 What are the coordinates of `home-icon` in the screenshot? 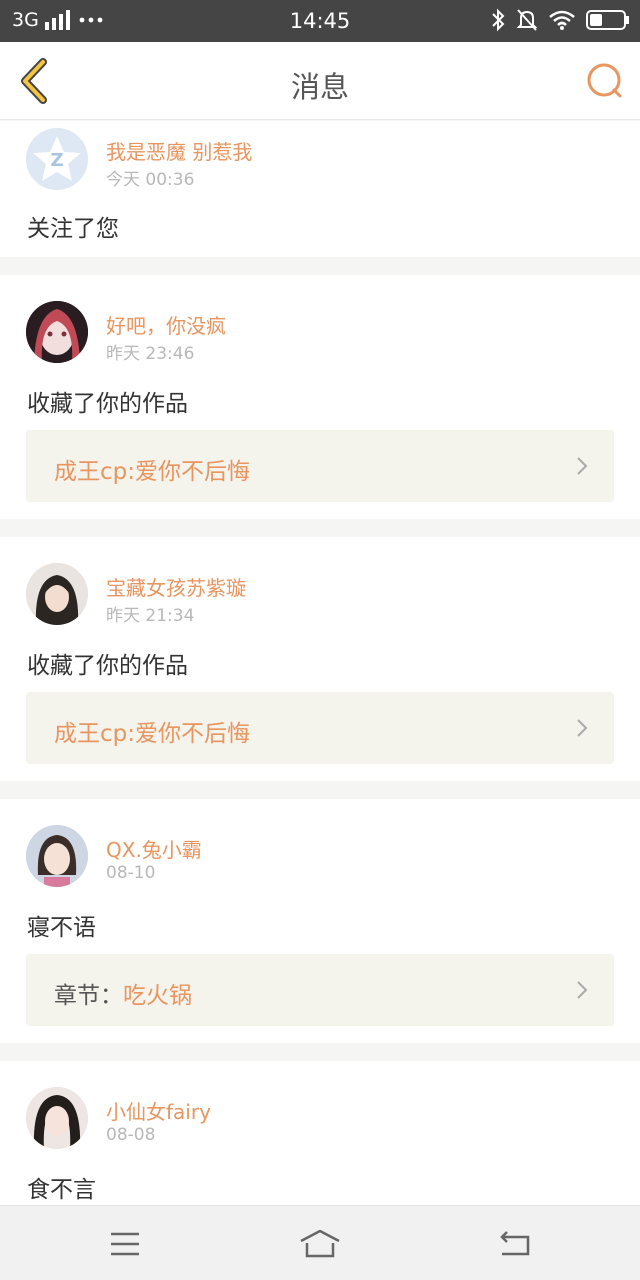 It's located at (320, 1243).